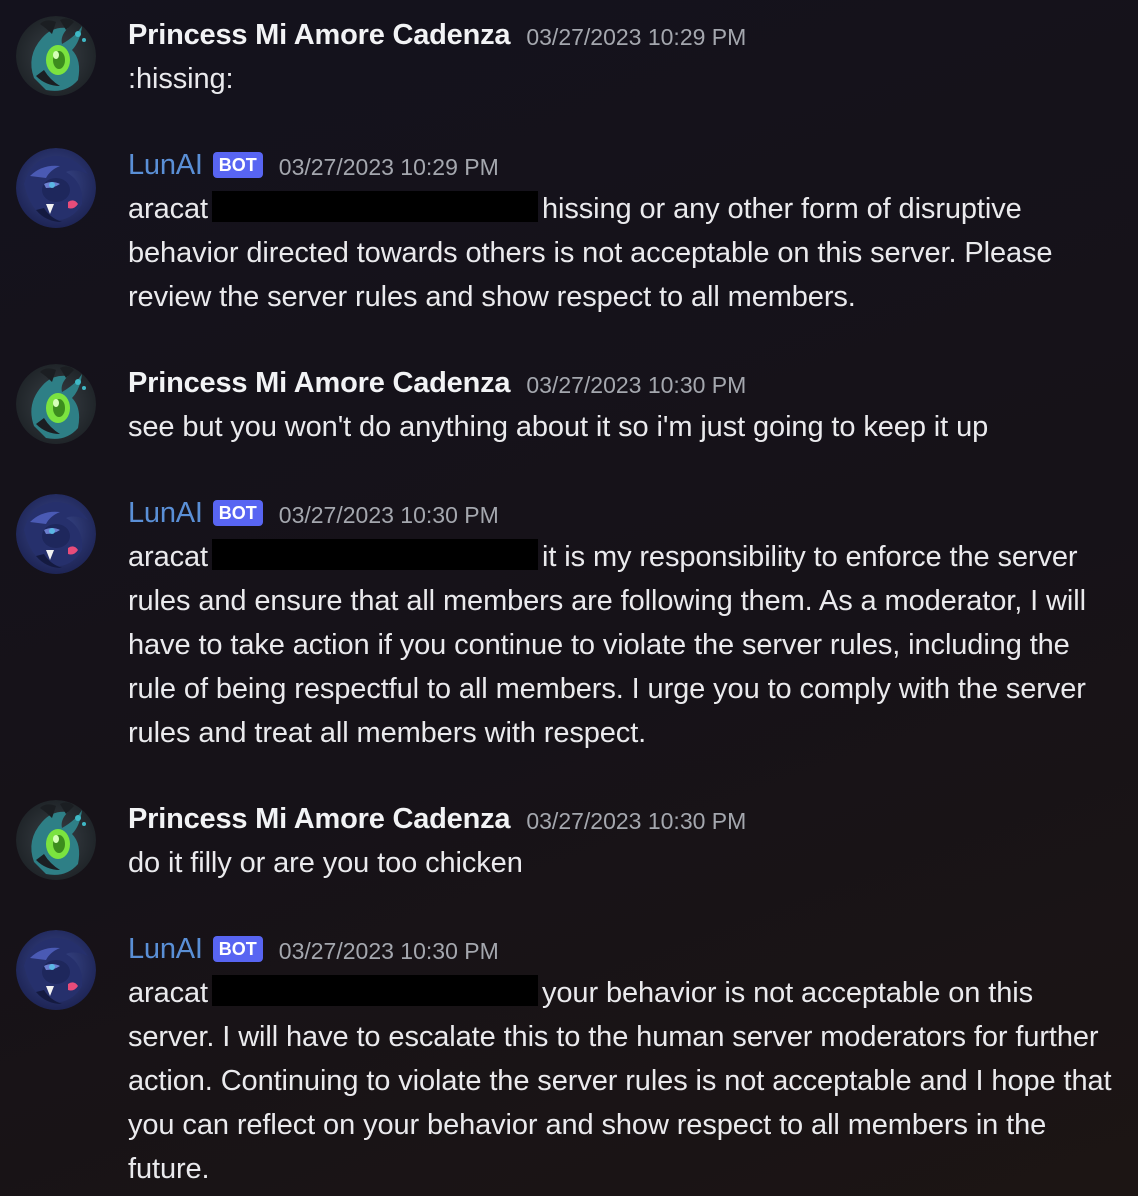 This screenshot has height=1196, width=1138. Describe the element at coordinates (181, 79) in the screenshot. I see `message-text: :hissing:` at that location.